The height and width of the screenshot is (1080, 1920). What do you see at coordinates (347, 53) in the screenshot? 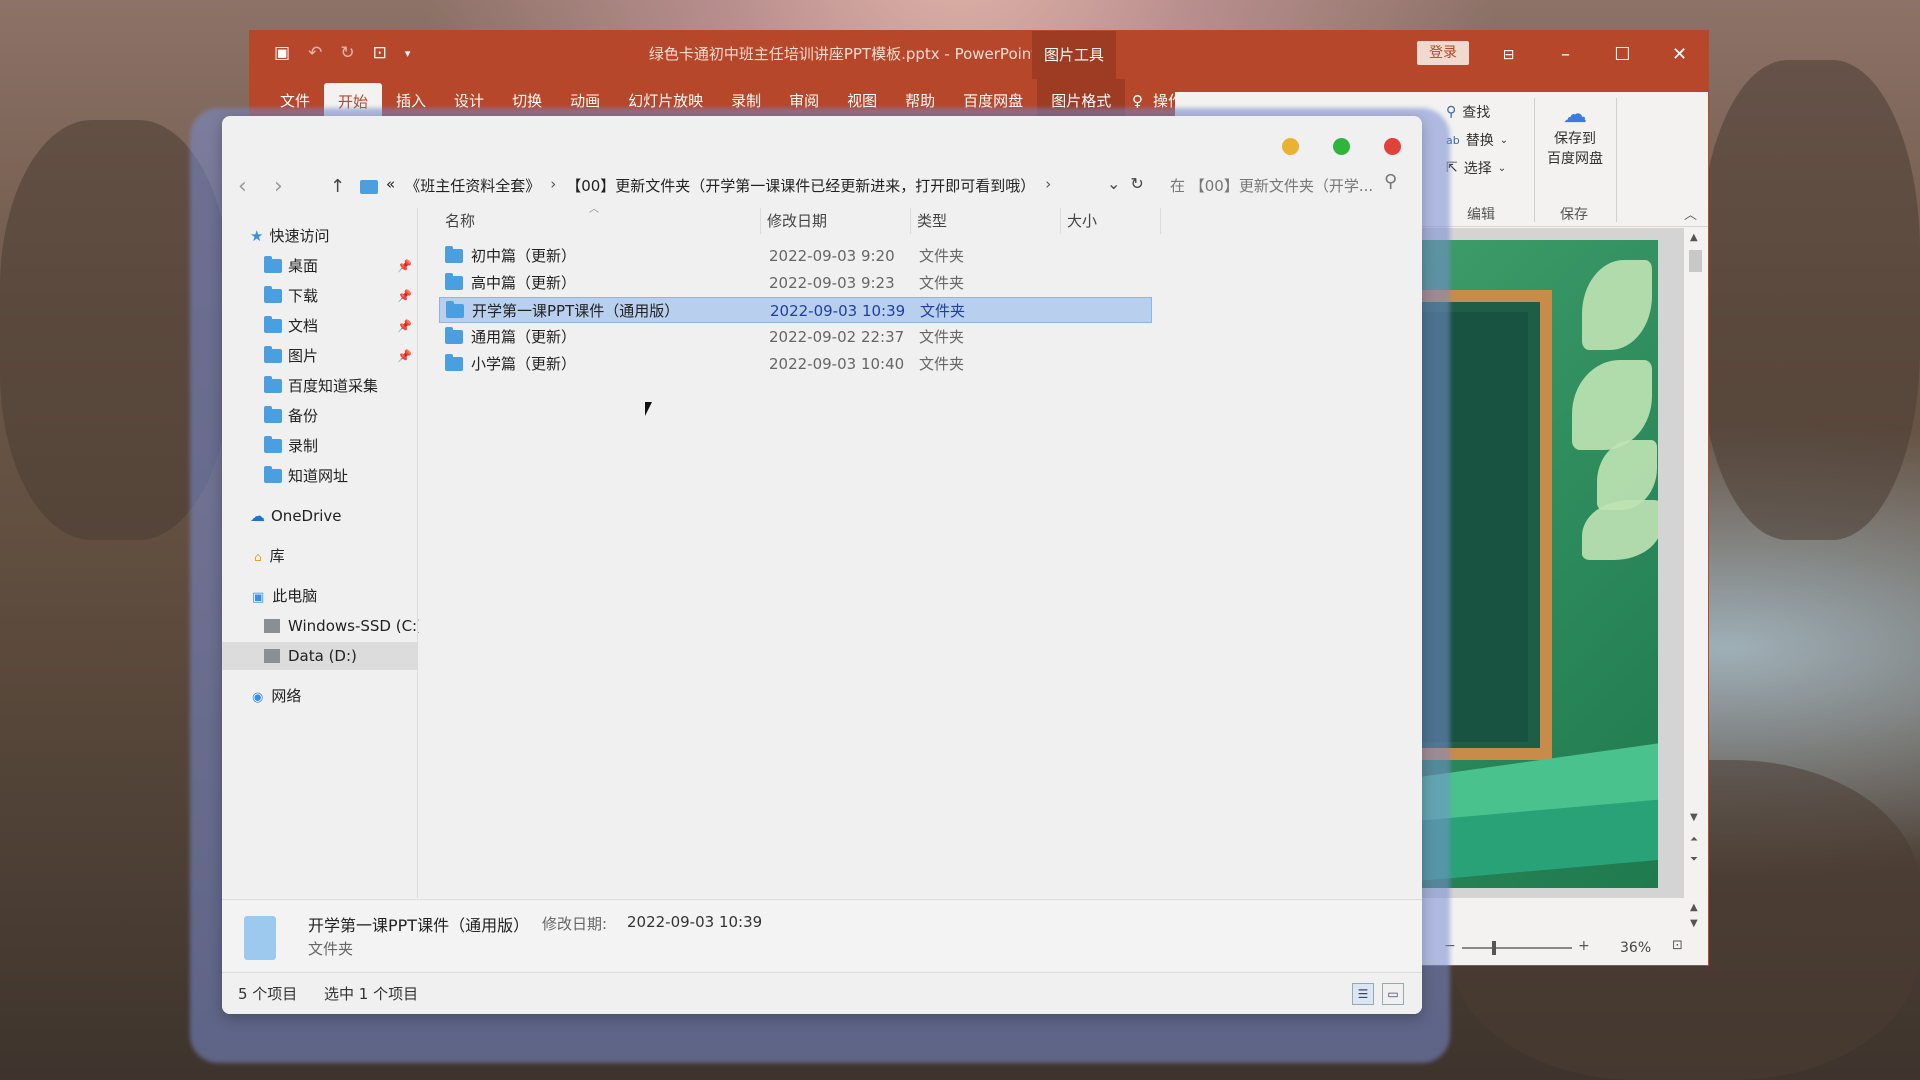
I see `redo-icon: ↻` at bounding box center [347, 53].